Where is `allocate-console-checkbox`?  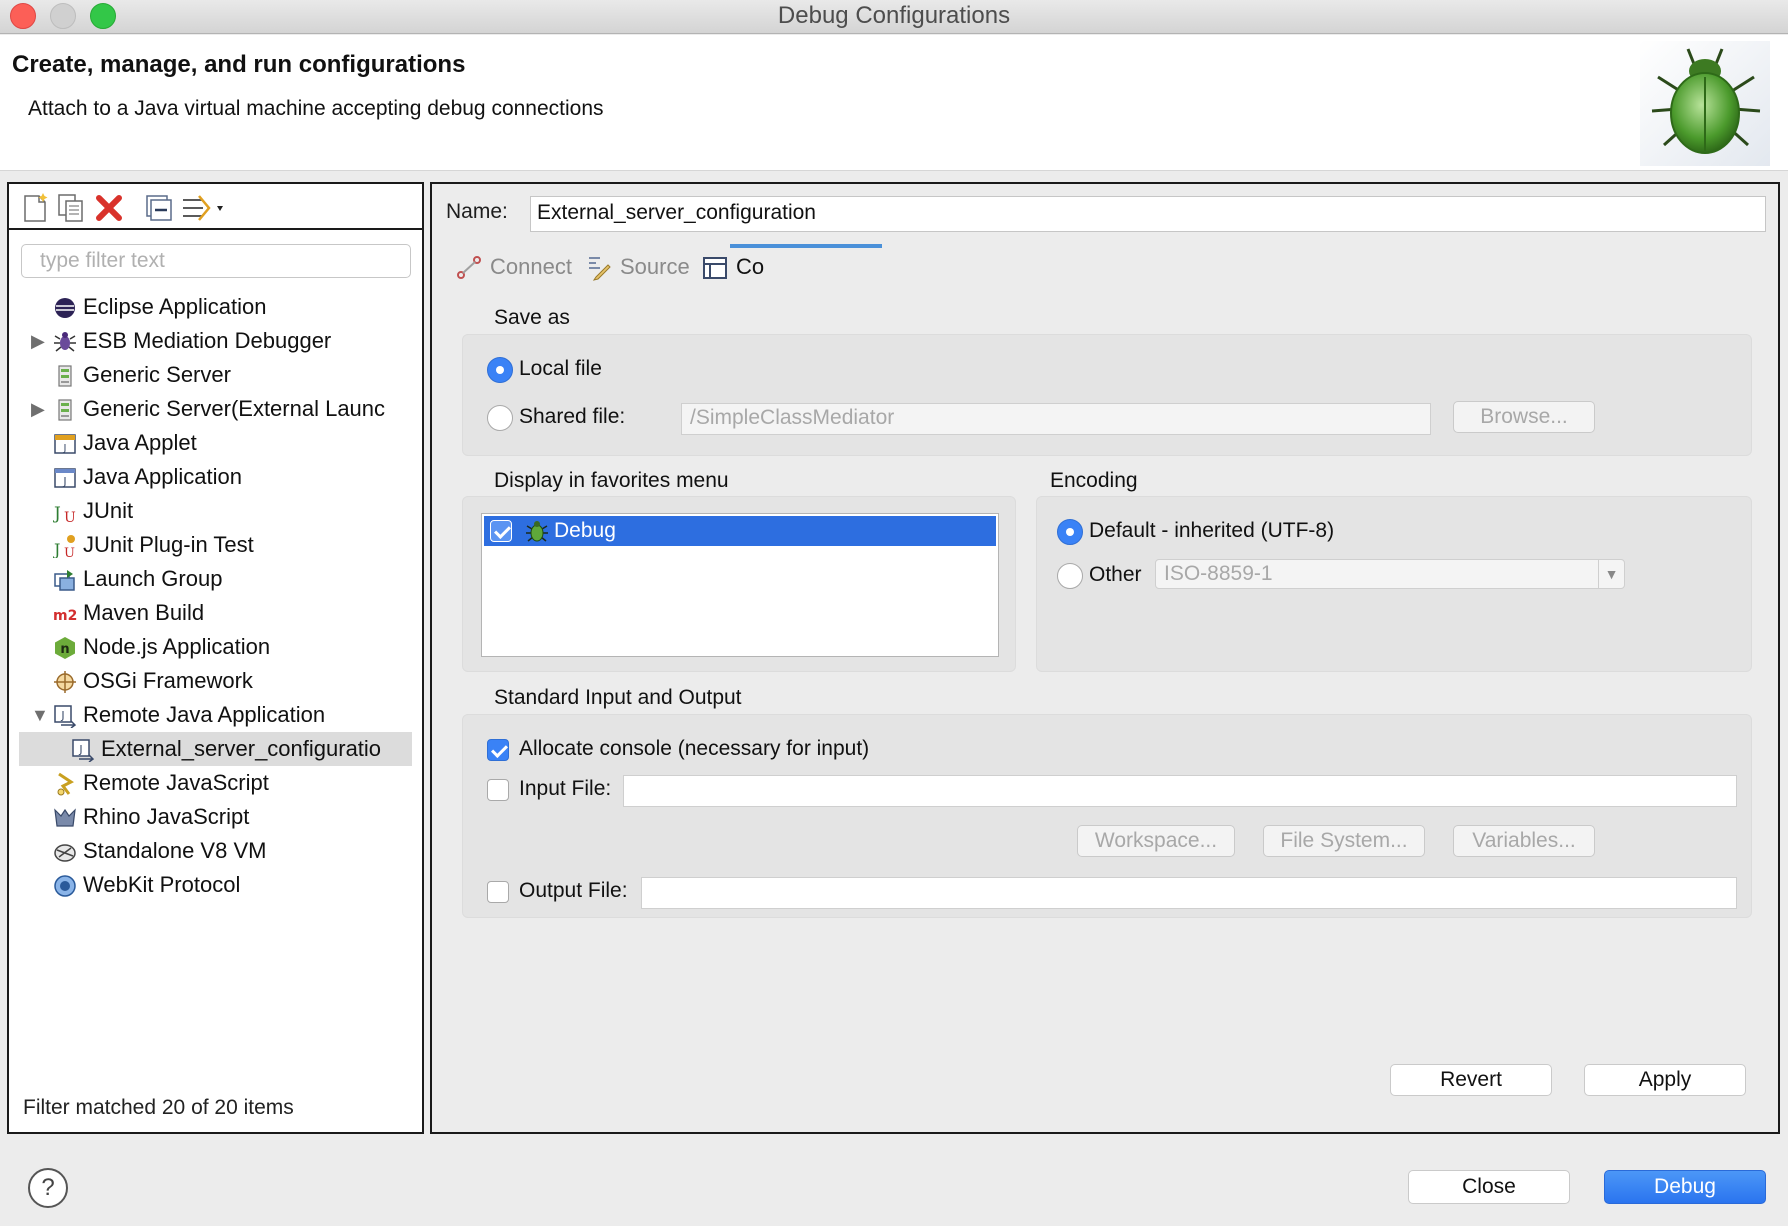
allocate-console-checkbox is located at coordinates (498, 750).